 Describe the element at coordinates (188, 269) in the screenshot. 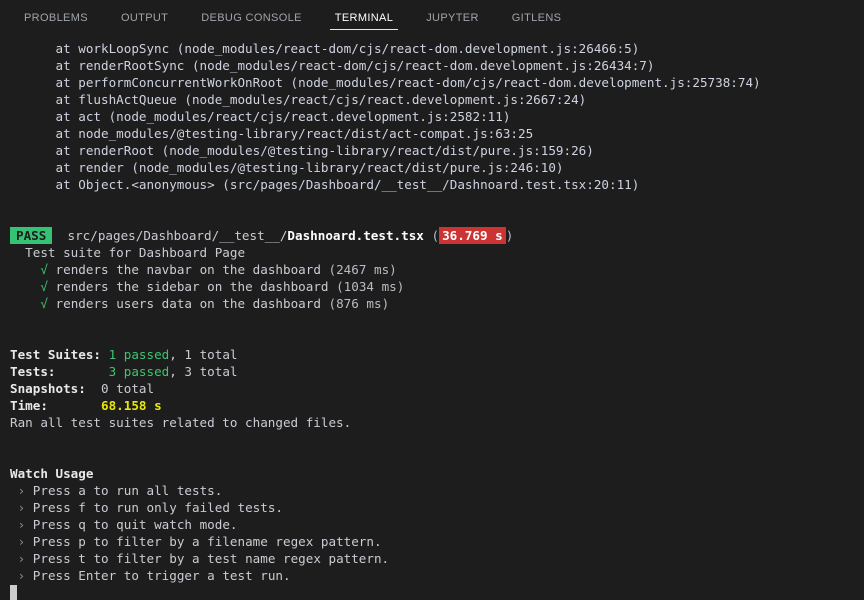

I see `test-case-label: renders the navbar on the dashboard` at that location.